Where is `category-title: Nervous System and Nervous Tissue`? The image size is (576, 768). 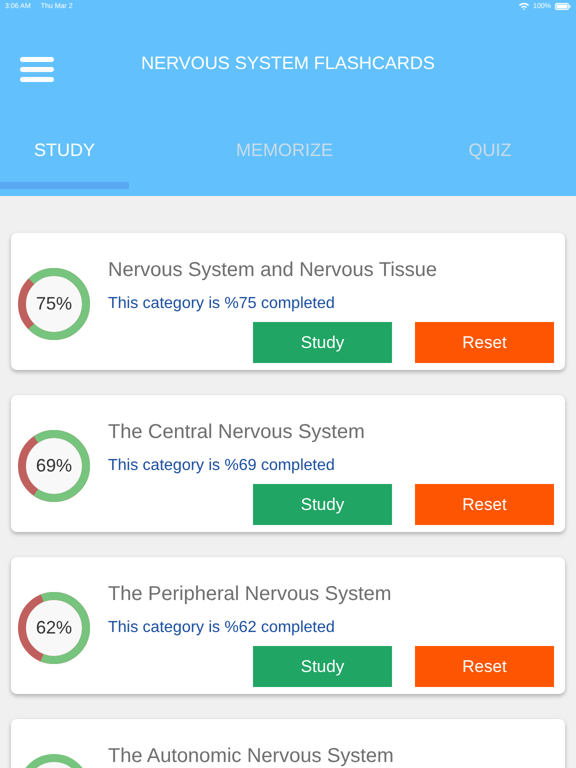
category-title: Nervous System and Nervous Tissue is located at coordinates (273, 270).